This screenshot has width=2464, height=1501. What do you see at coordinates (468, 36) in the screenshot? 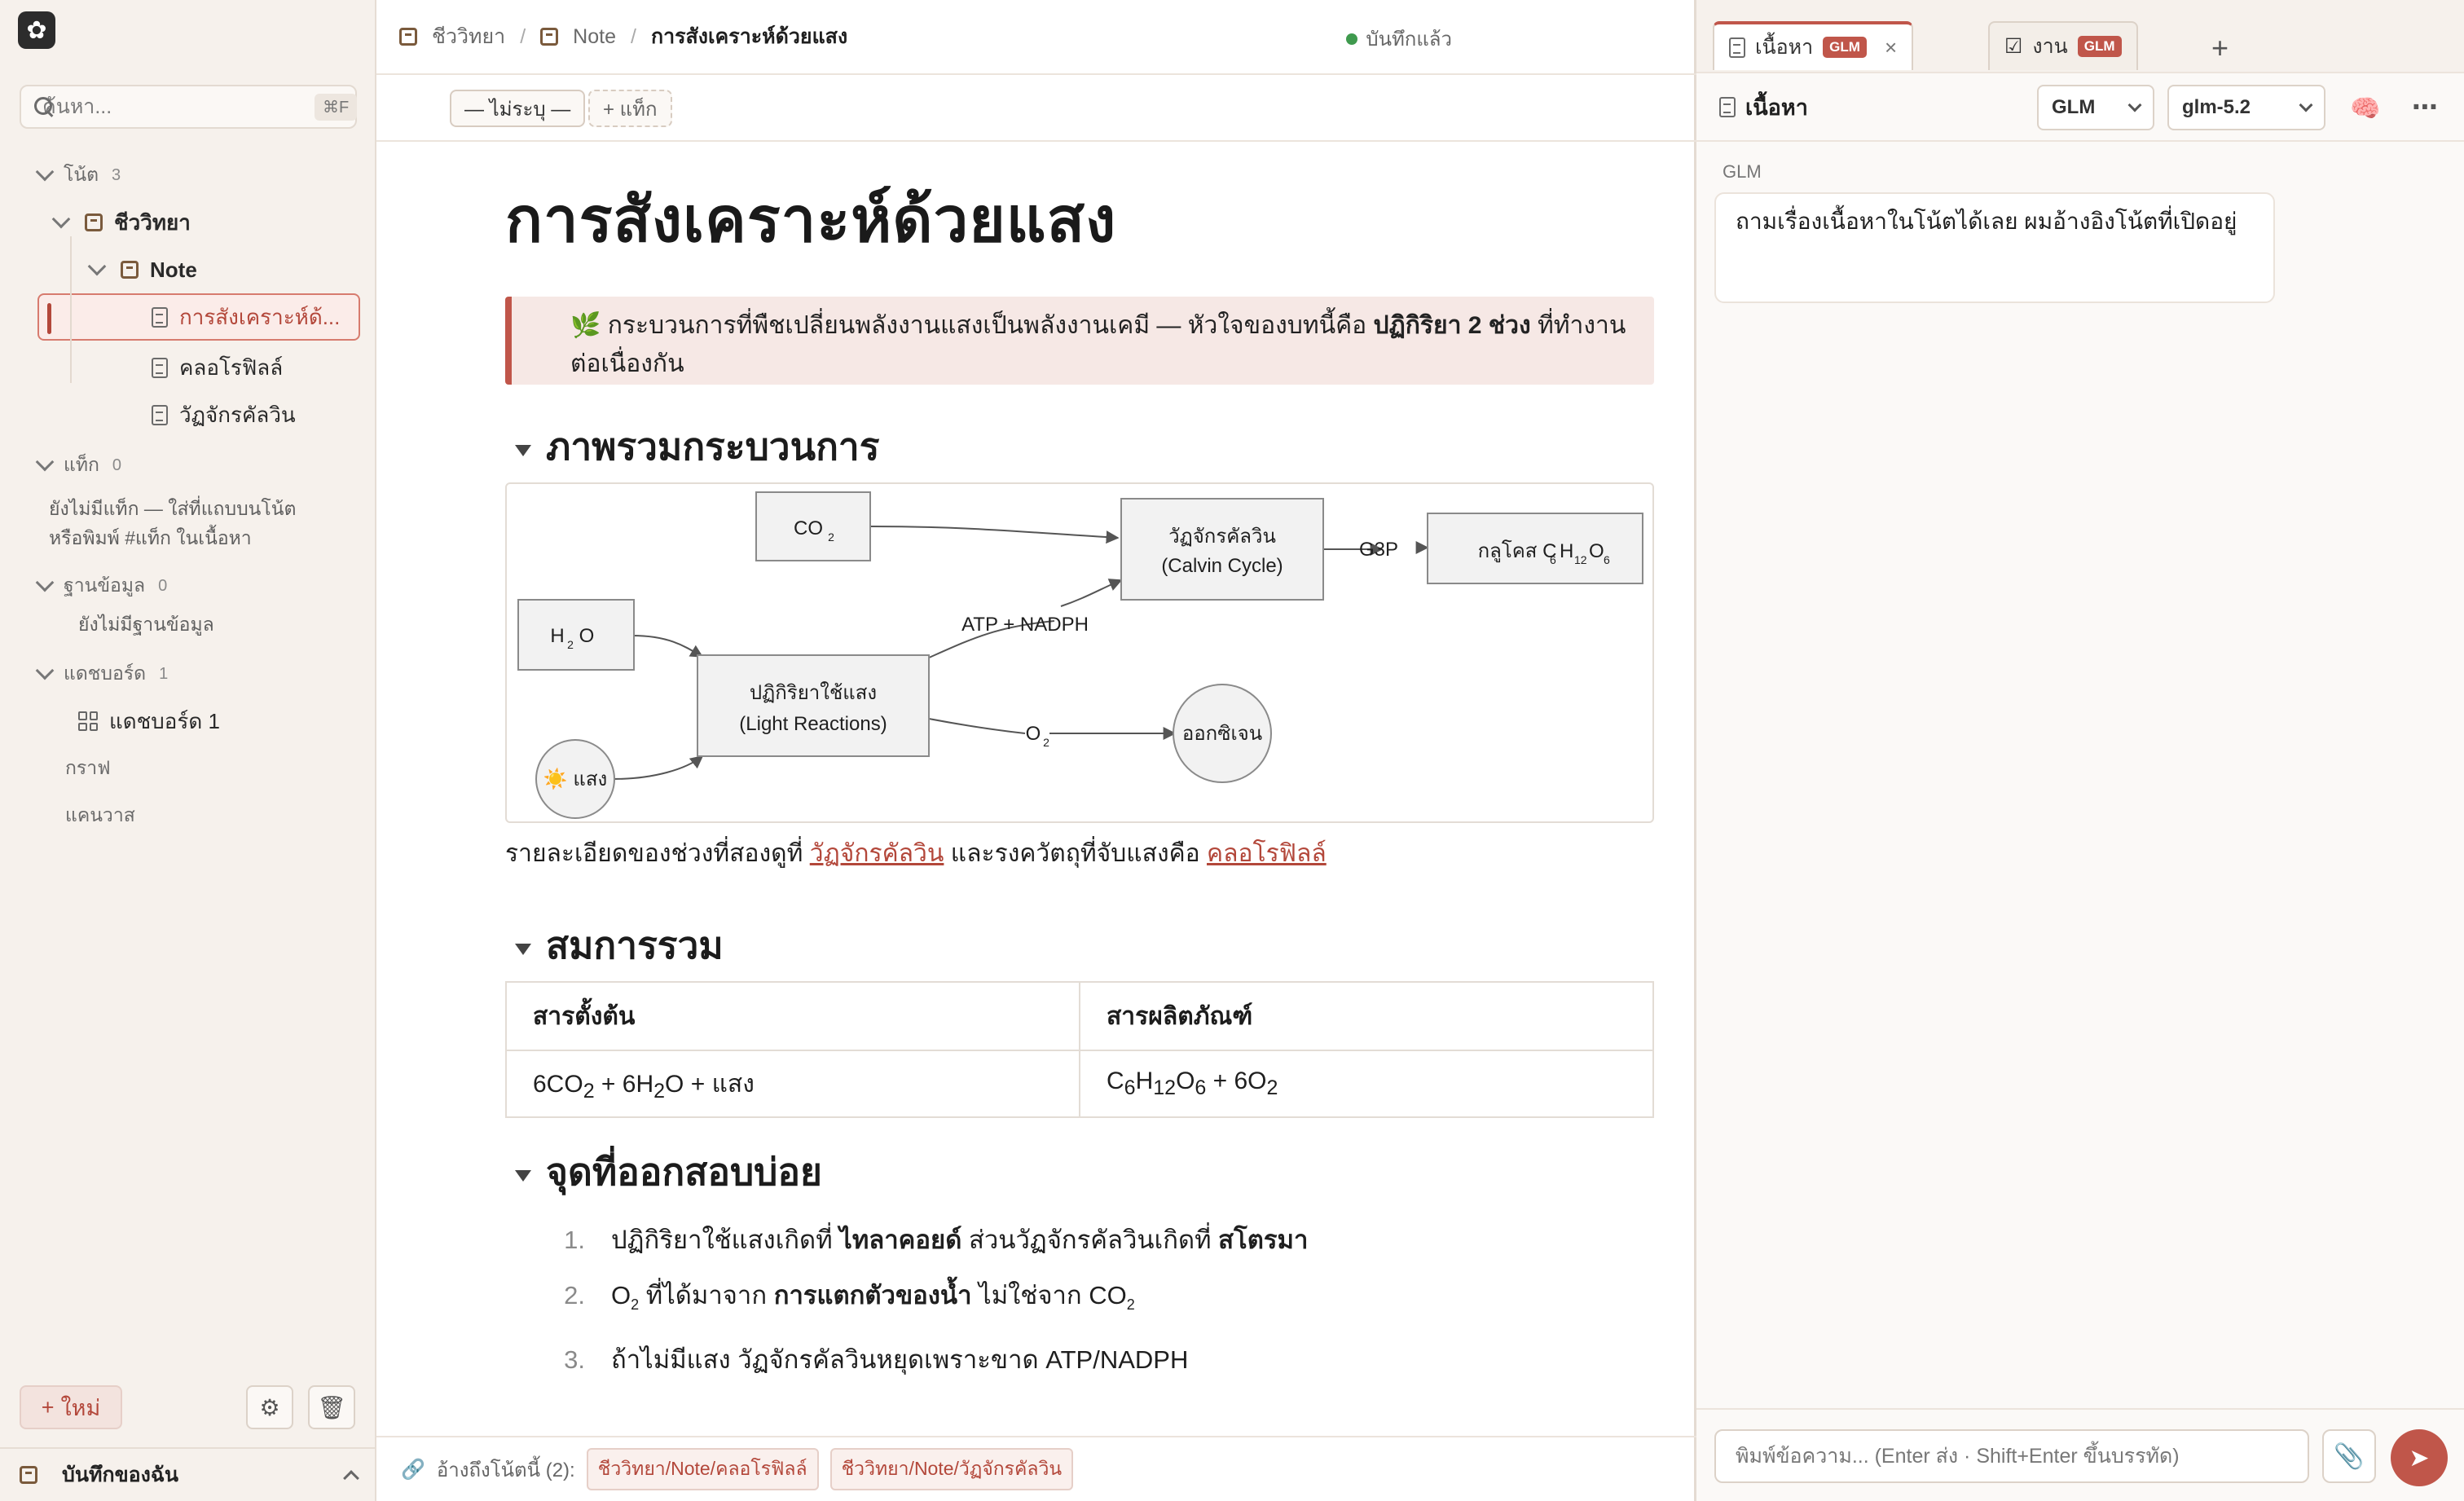
I see `breadcrumb-item: ชีววิทยา` at bounding box center [468, 36].